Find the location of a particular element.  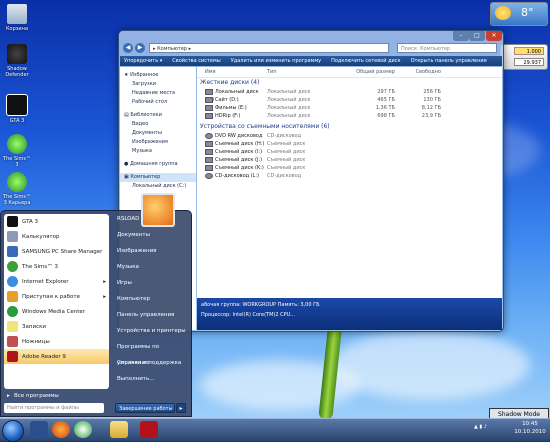

desktop-icon-label: Shadow Defender is located at coordinates (17, 72).